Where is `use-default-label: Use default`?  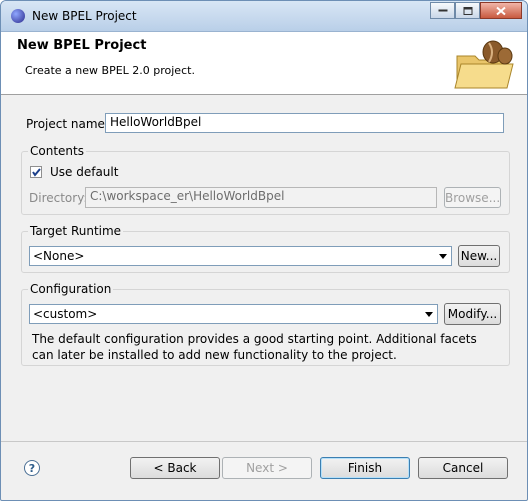
use-default-label: Use default is located at coordinates (84, 172).